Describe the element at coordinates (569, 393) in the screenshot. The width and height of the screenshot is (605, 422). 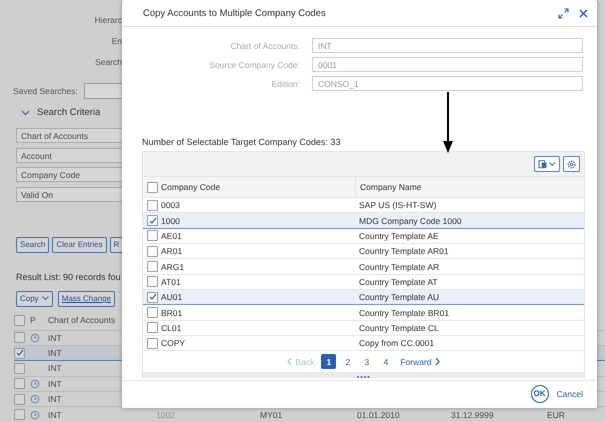
I see `cancel-button: Cancel` at that location.